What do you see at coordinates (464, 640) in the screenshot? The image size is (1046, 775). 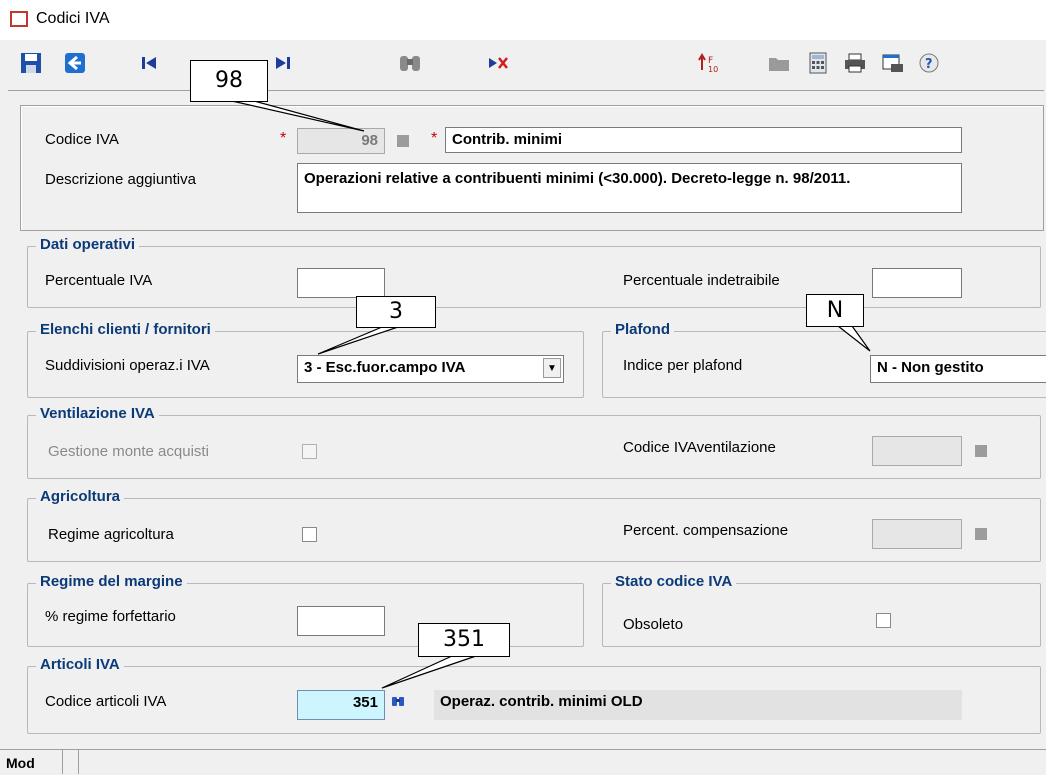 I see `callout-articoli: 351` at bounding box center [464, 640].